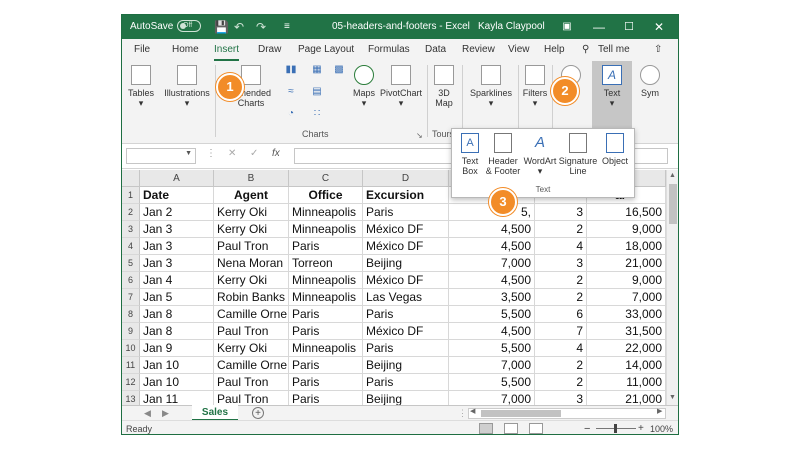 This screenshot has width=800, height=450. Describe the element at coordinates (251, 331) in the screenshot. I see `cell-agent: Paul Tron` at that location.